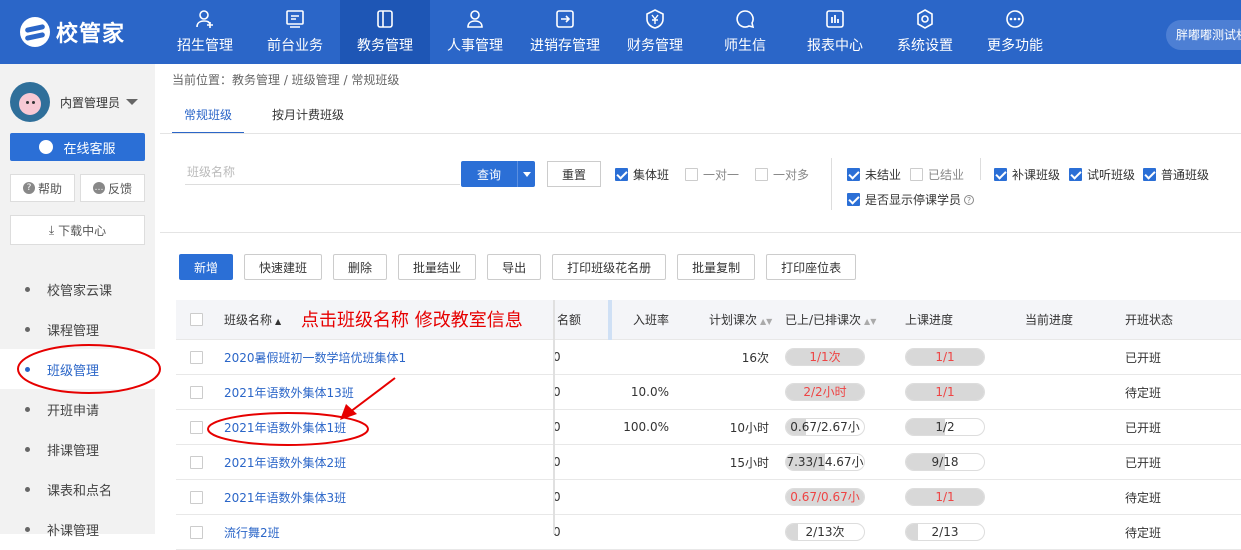 The height and width of the screenshot is (550, 1241). Describe the element at coordinates (823, 320) in the screenshot. I see `header-label: 已上/已排课次` at that location.